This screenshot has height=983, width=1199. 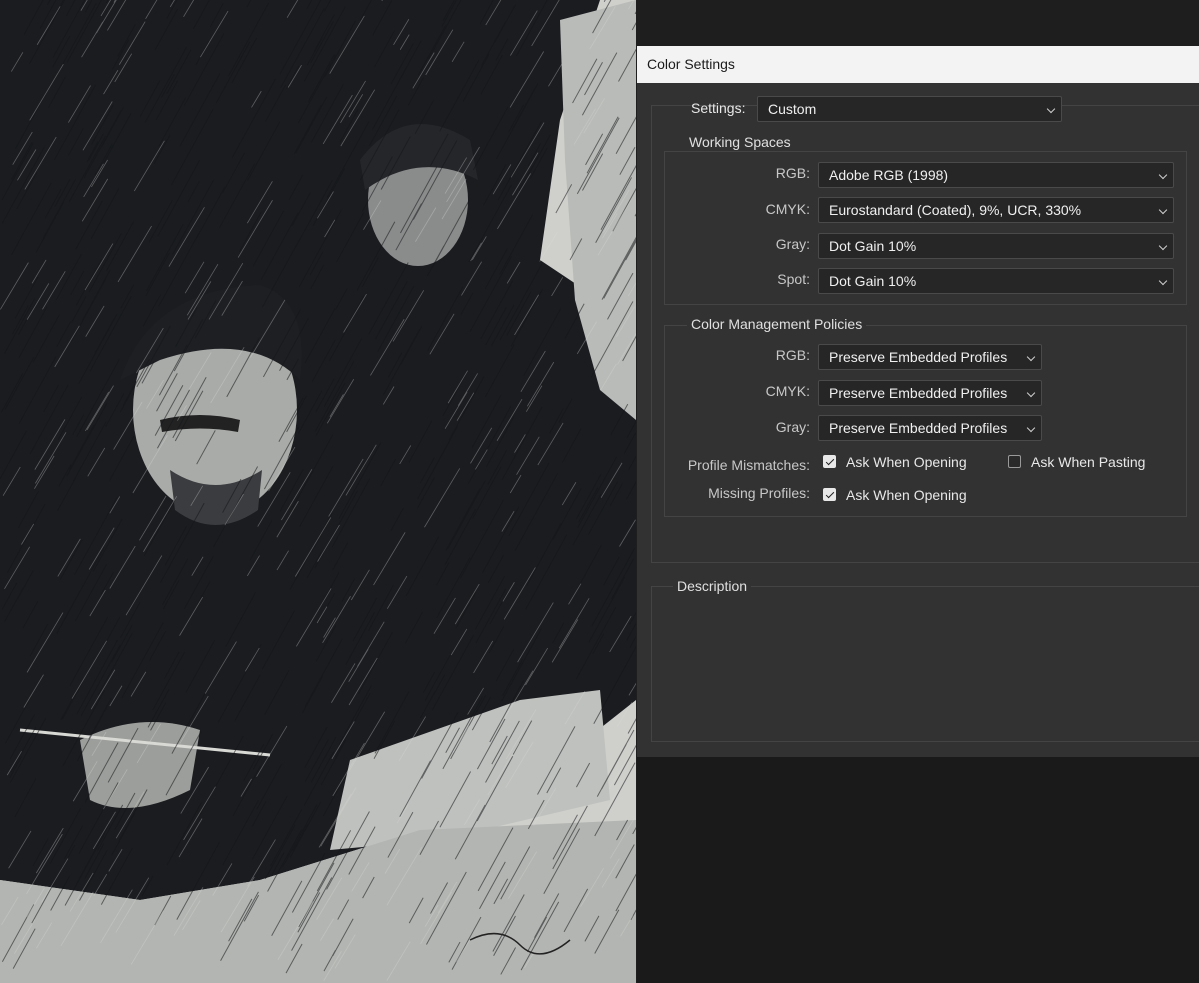 What do you see at coordinates (918, 393) in the screenshot?
I see `cmp-cmyk-value: Preserve Embedded Profiles` at bounding box center [918, 393].